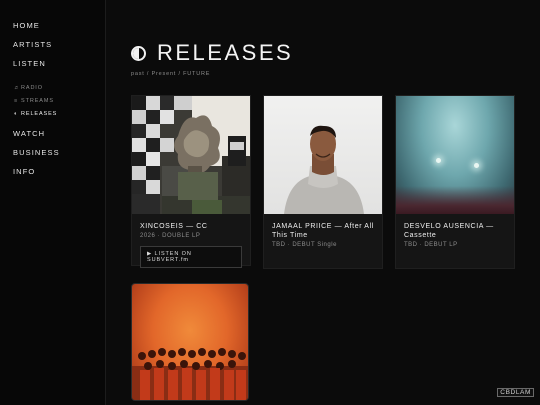  I want to click on album-art-collage, so click(191, 155).